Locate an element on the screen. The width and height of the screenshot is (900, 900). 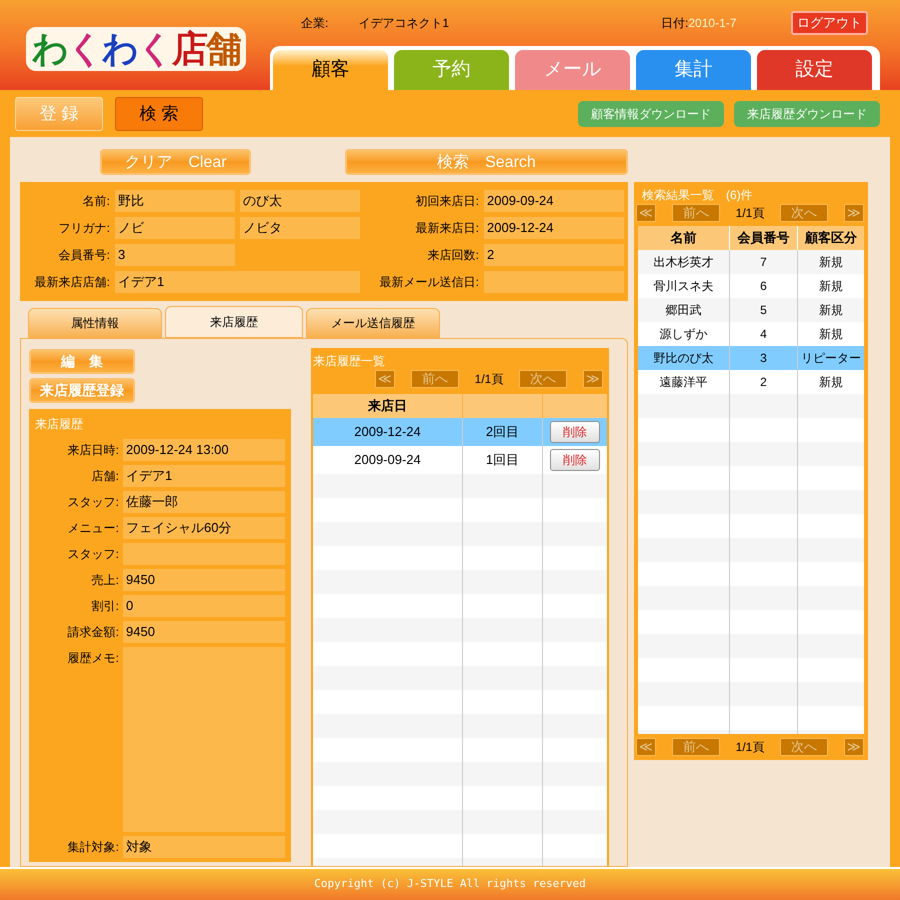
nav-tab: 設定 is located at coordinates (814, 70).